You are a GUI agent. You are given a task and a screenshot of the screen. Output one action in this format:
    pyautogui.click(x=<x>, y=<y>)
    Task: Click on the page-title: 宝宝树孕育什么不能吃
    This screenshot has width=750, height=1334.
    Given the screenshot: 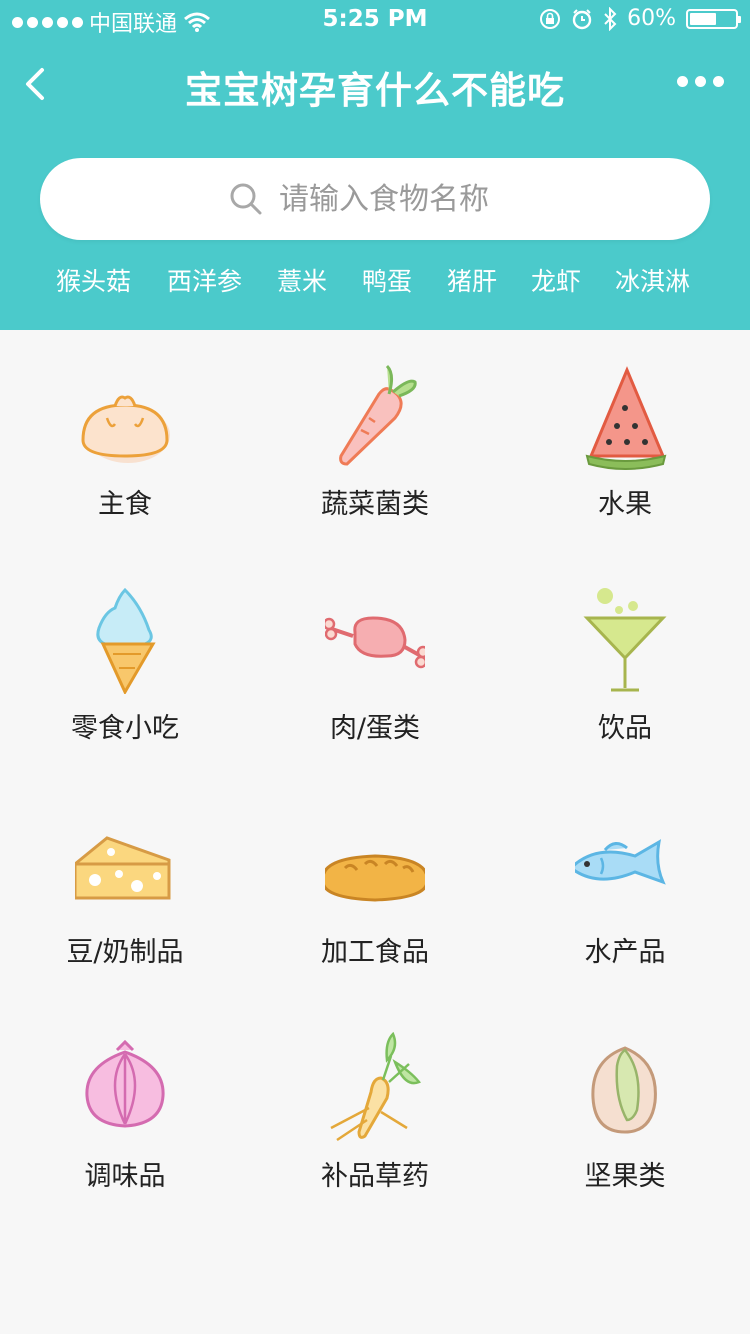 What is the action you would take?
    pyautogui.click(x=375, y=90)
    